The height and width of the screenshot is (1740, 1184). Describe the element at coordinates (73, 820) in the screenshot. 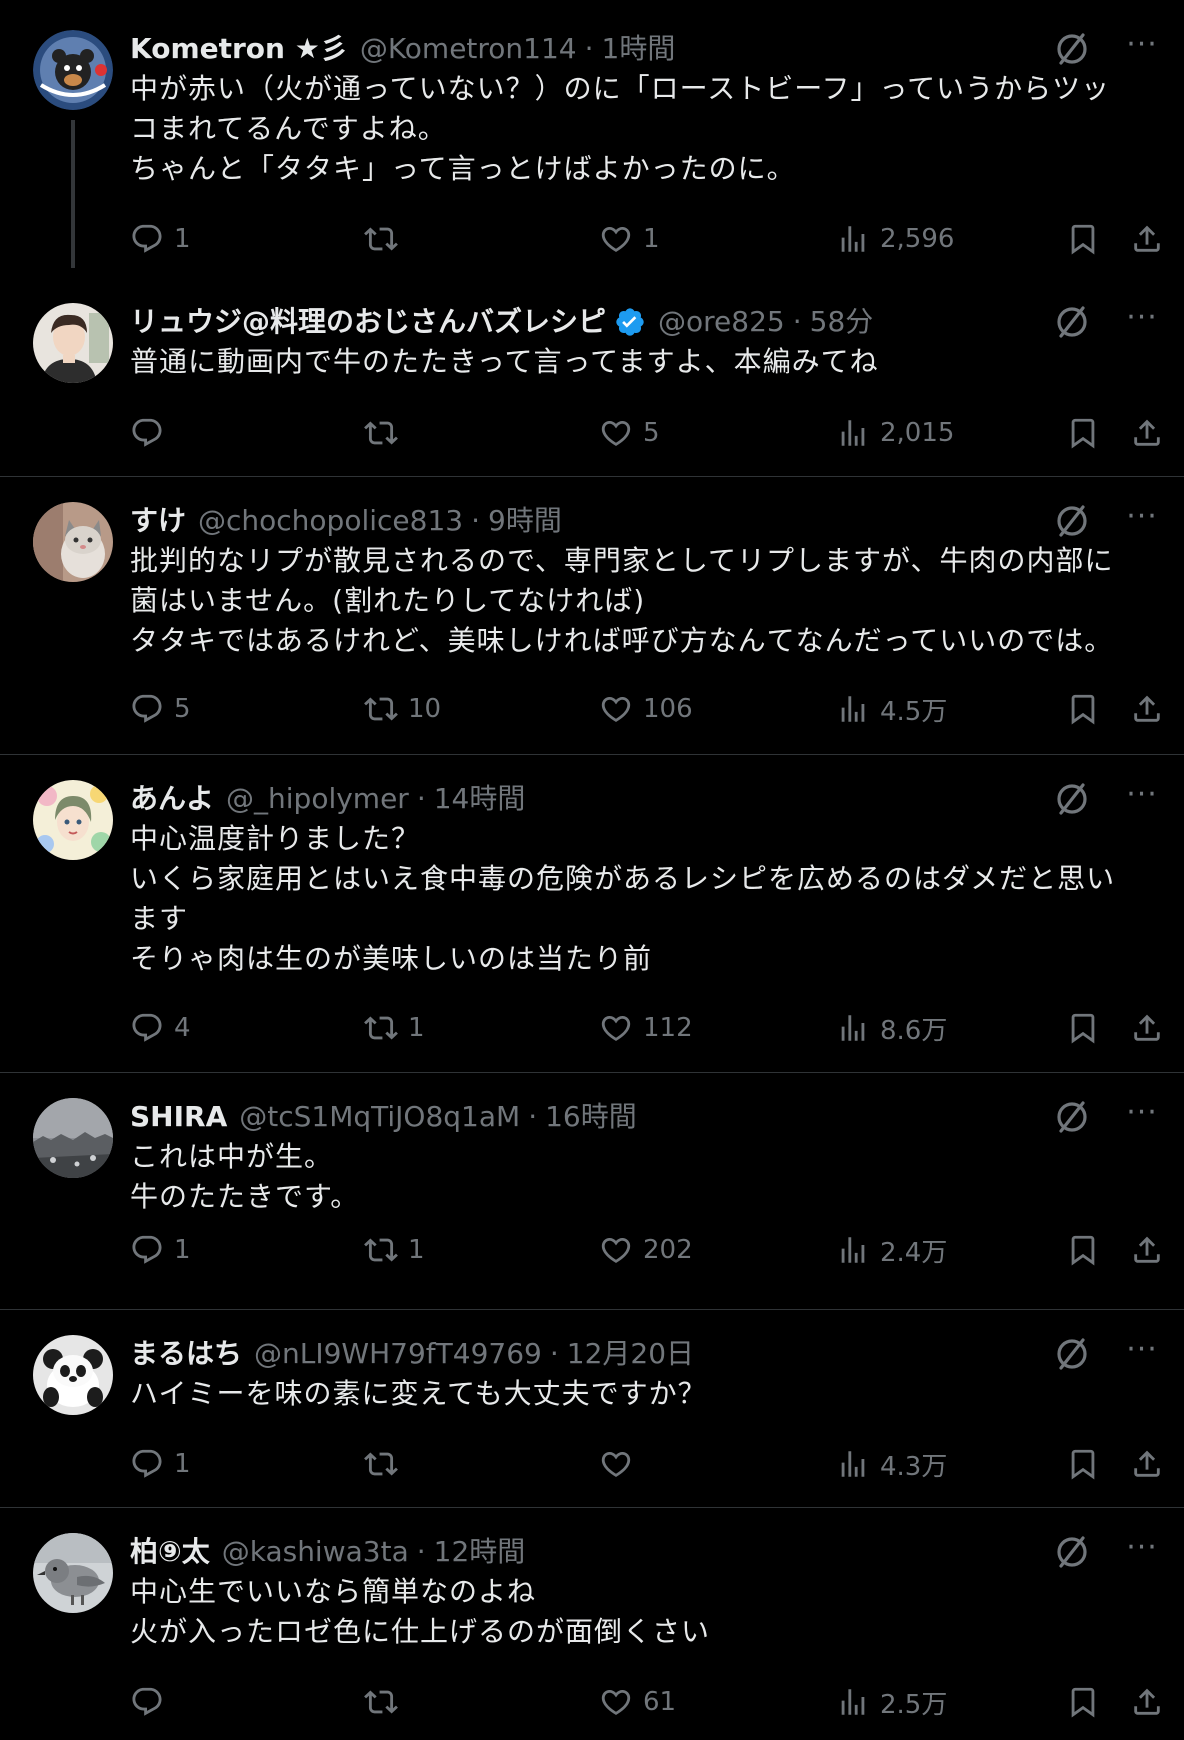

I see `anyo-illustration-avatar` at that location.